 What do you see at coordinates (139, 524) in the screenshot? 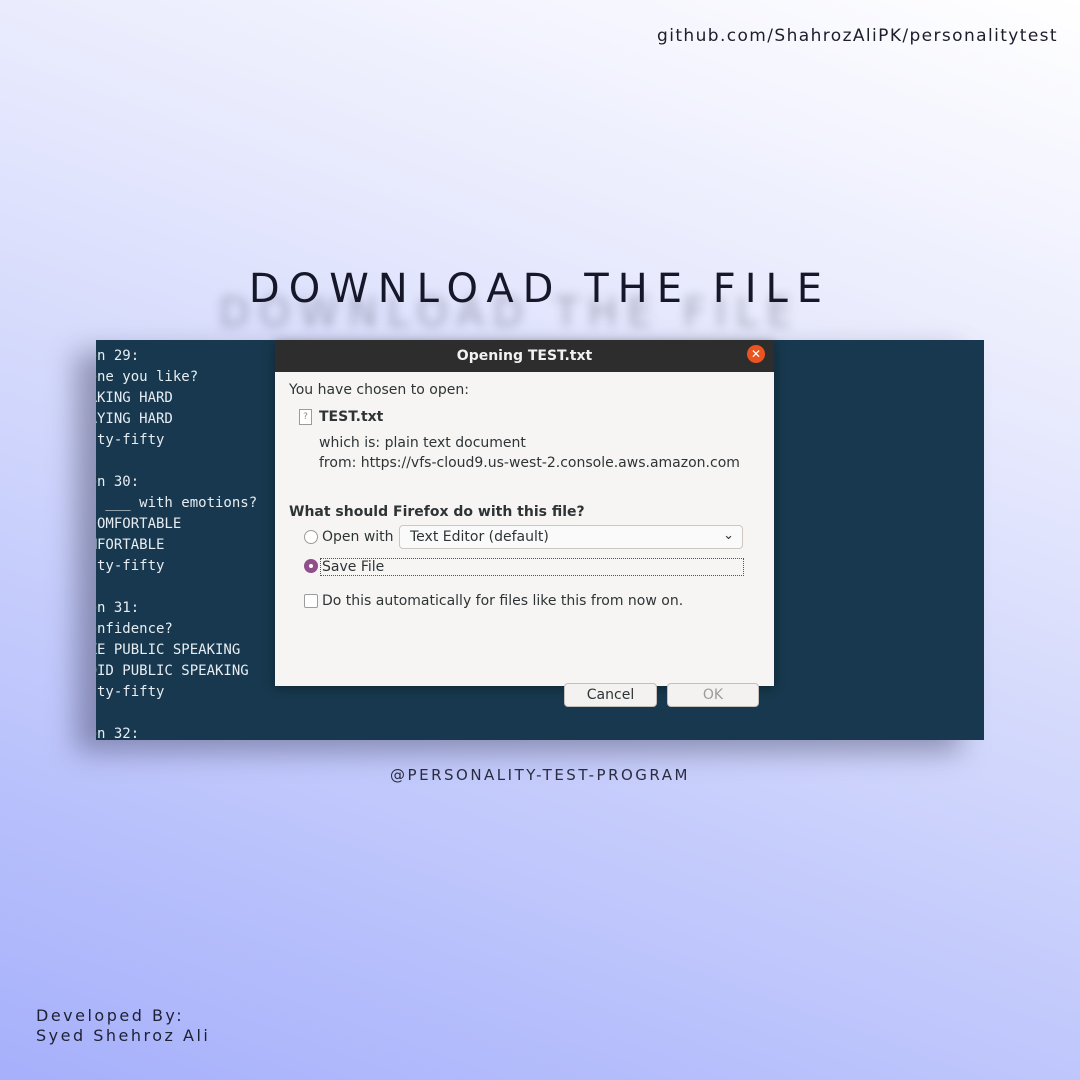
I see `terminal-line: UNCOMFORTABLE` at bounding box center [139, 524].